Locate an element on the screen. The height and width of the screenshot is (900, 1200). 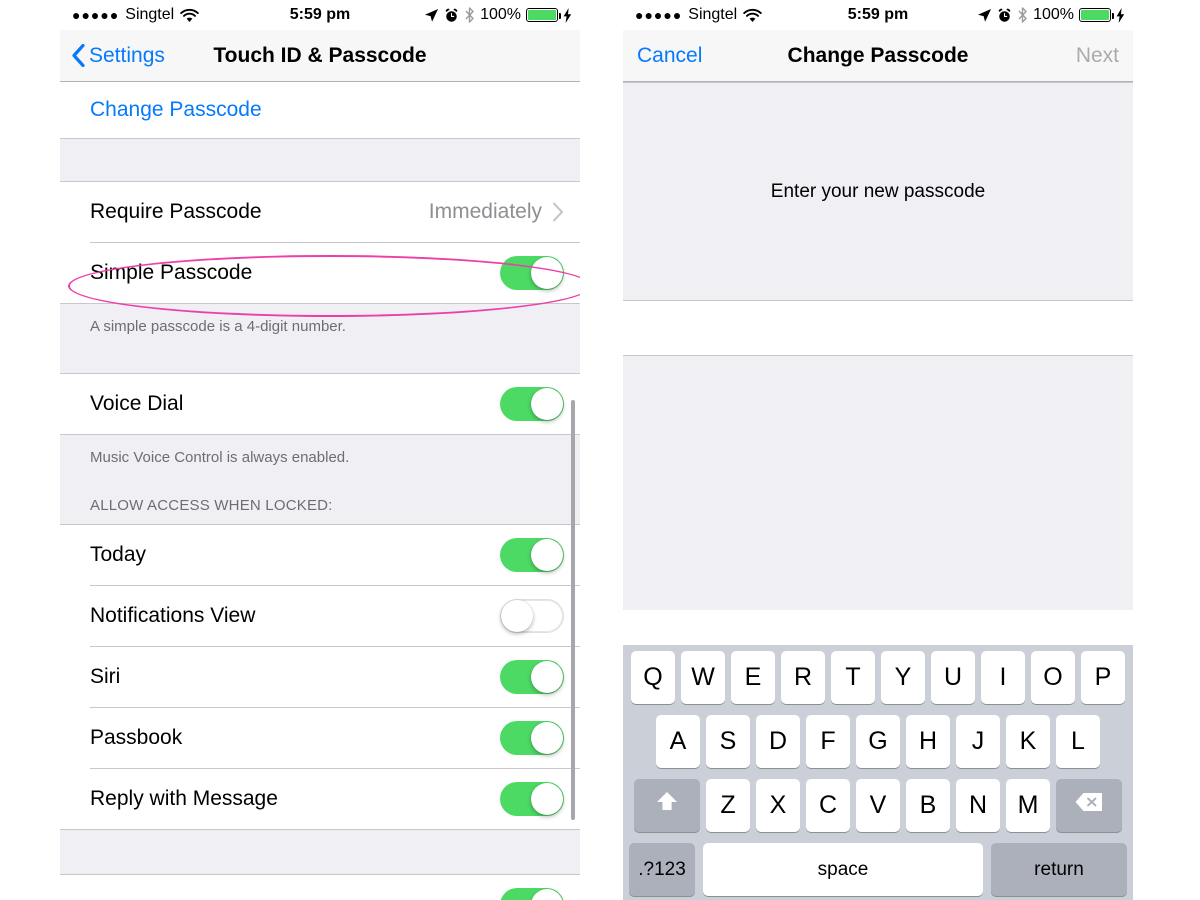
back-to-settings-button: Settings is located at coordinates (118, 56).